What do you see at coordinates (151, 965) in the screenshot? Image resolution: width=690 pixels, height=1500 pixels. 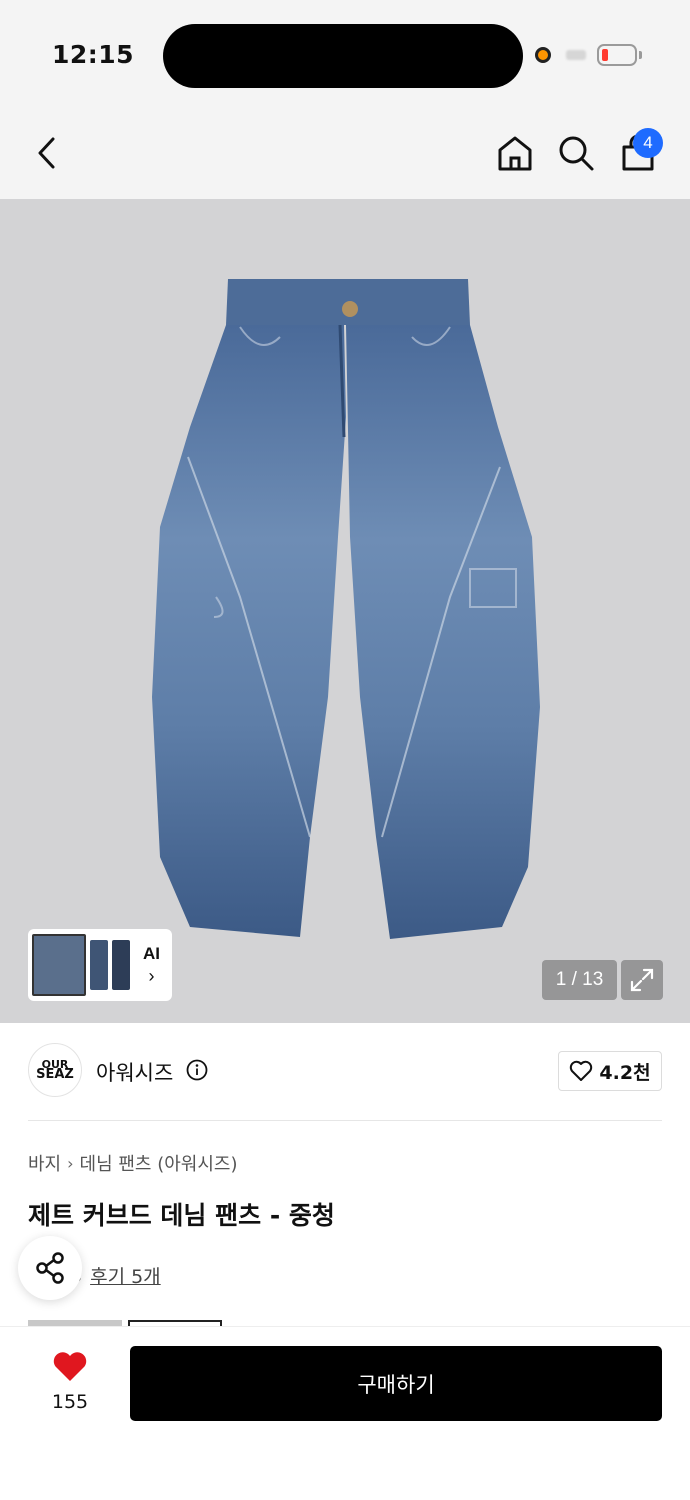 I see `ai-label: AI ›` at bounding box center [151, 965].